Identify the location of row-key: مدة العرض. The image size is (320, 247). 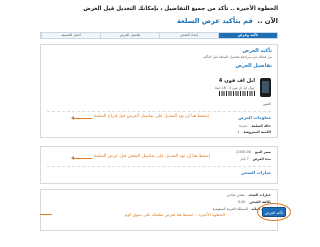
(261, 159).